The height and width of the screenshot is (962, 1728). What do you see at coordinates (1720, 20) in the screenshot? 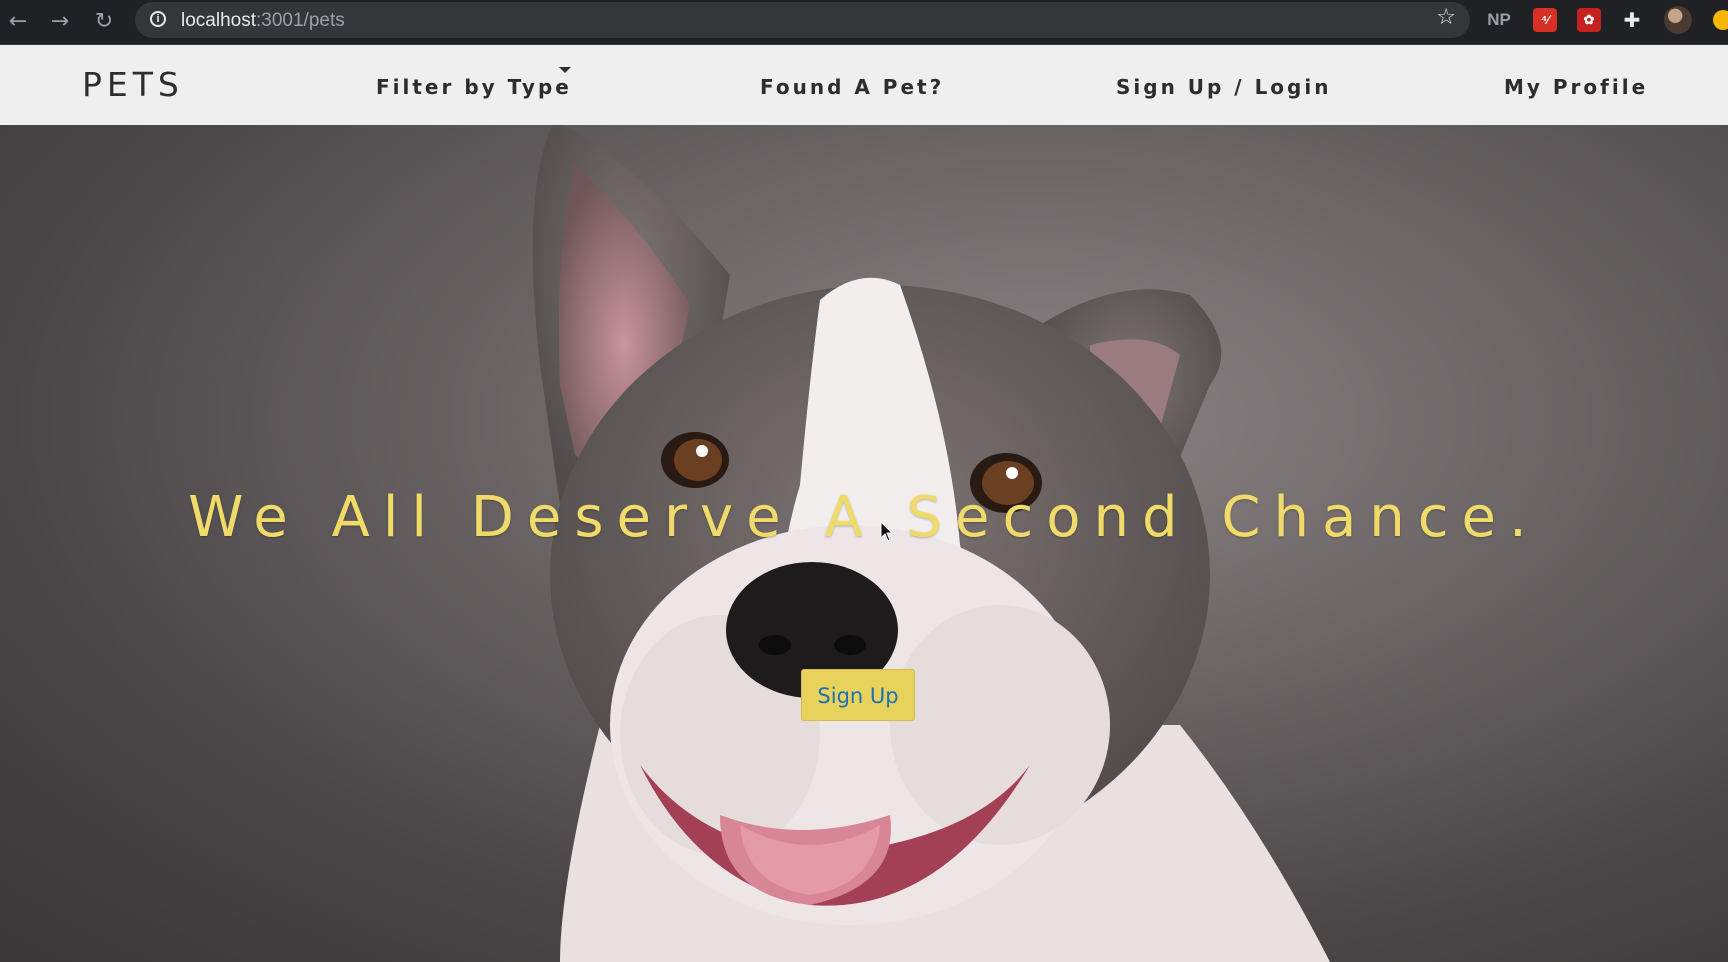
I see `update-indicator-icon` at bounding box center [1720, 20].